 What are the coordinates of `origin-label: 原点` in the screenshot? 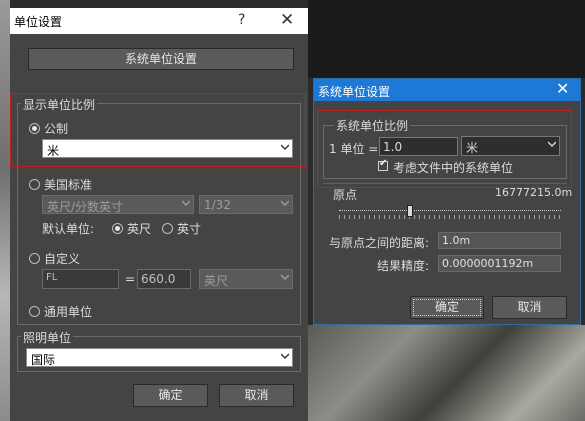 It's located at (345, 195).